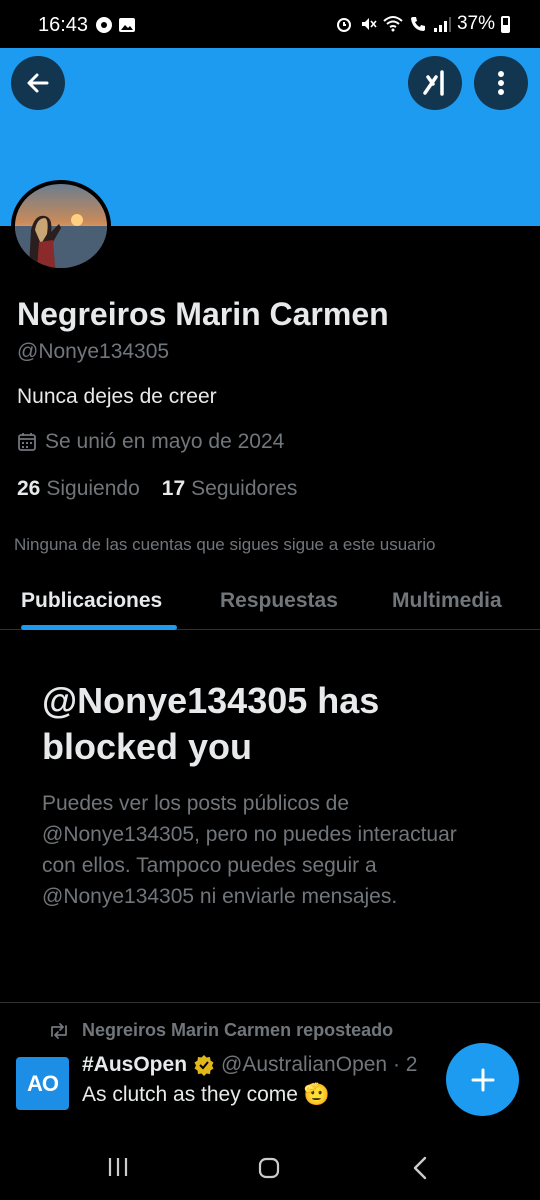  I want to click on profile-handle: @Nonye134305, so click(93, 351).